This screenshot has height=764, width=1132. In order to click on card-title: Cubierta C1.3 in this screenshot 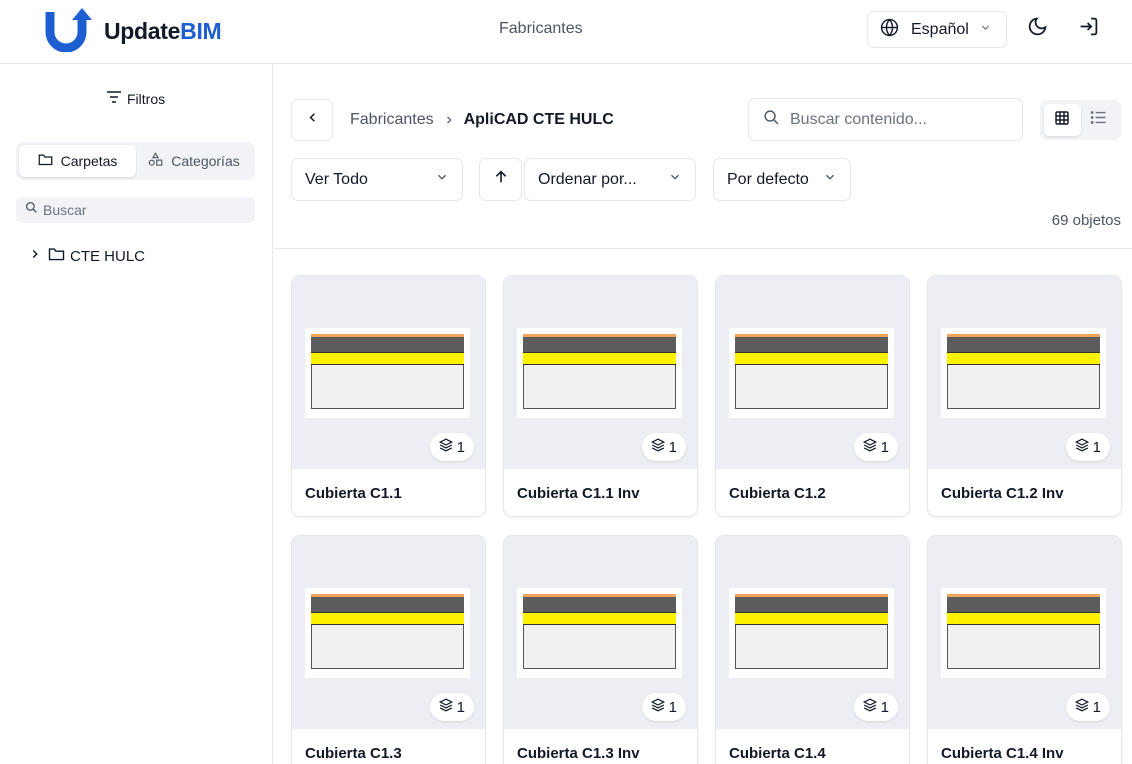, I will do `click(353, 753)`.